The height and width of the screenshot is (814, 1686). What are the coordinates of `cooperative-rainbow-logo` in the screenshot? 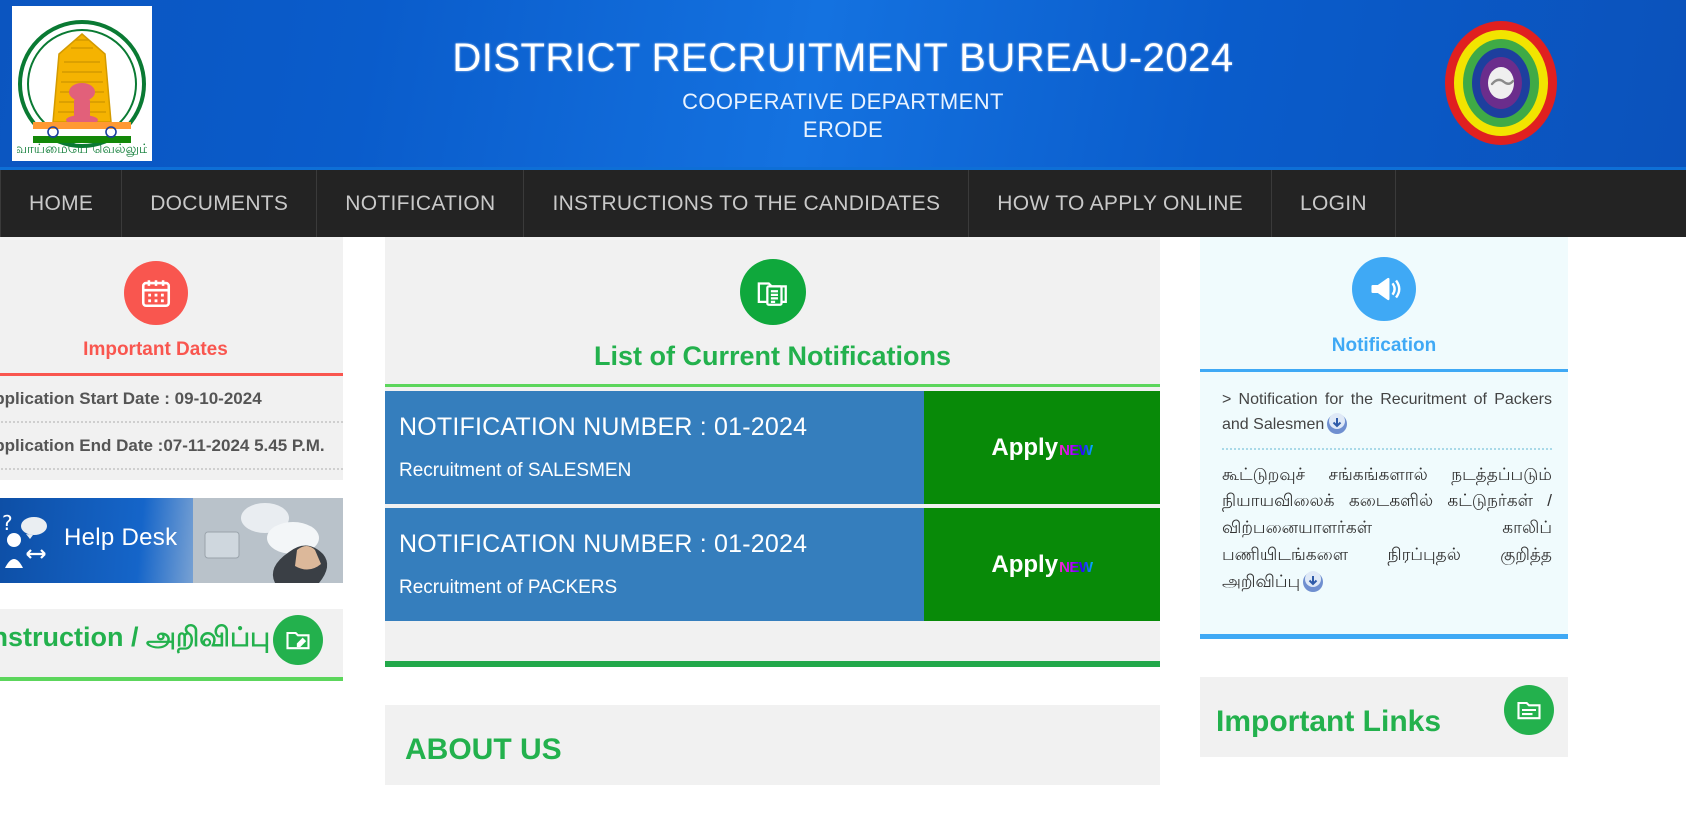 It's located at (1501, 83).